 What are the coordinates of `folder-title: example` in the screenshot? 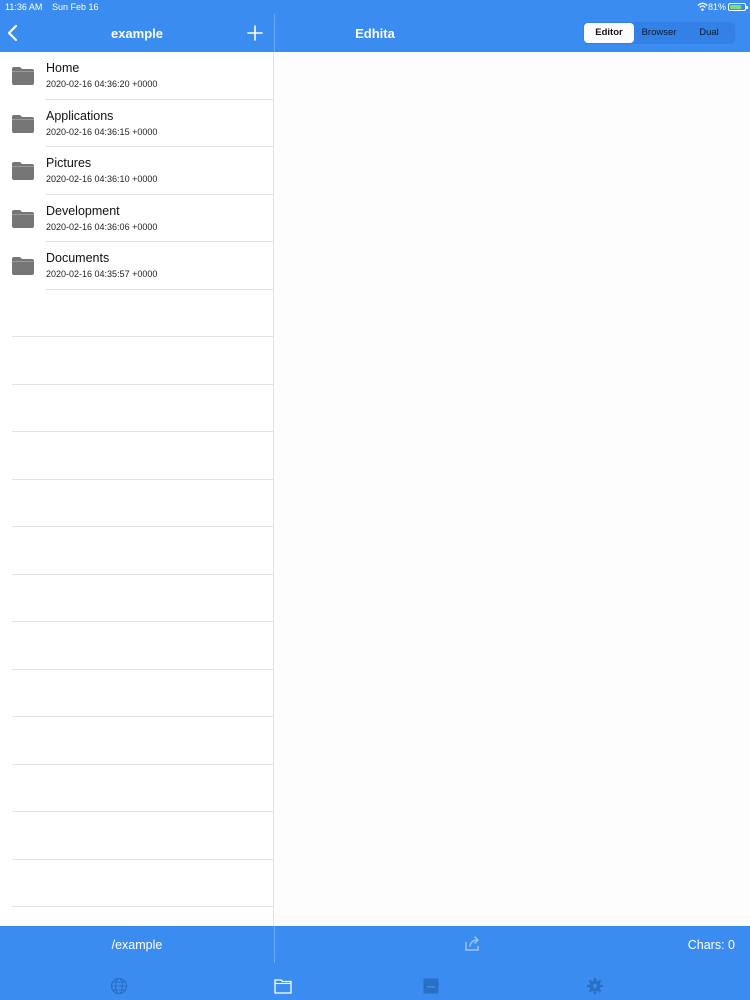 It's located at (137, 33).